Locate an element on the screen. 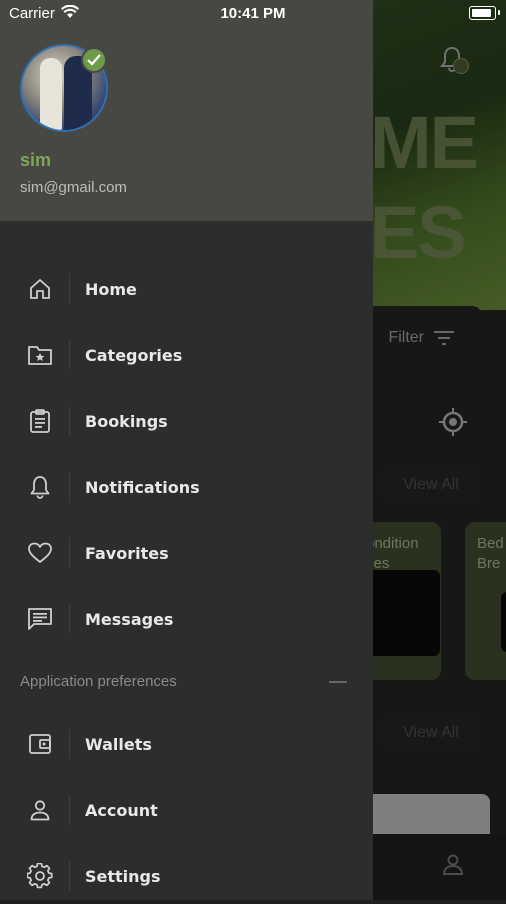  menu-item-account: Account is located at coordinates (186, 810).